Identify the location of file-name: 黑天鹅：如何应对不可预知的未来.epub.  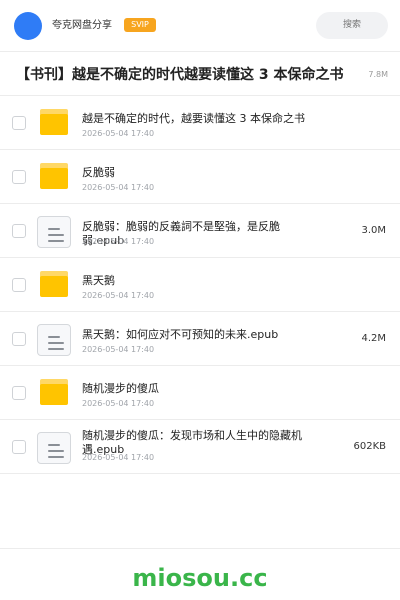
(180, 334).